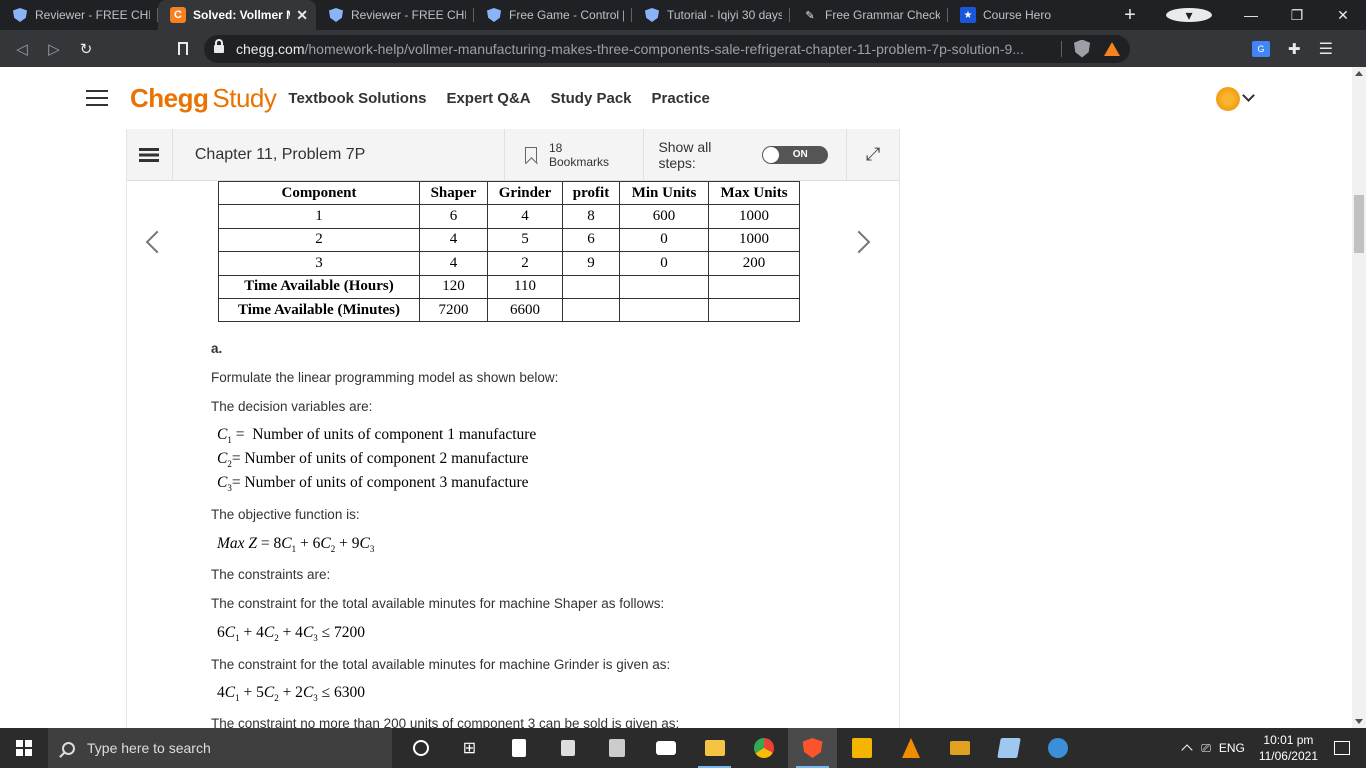 The height and width of the screenshot is (768, 1366). Describe the element at coordinates (1297, 15) in the screenshot. I see `restore-button: ❐` at that location.